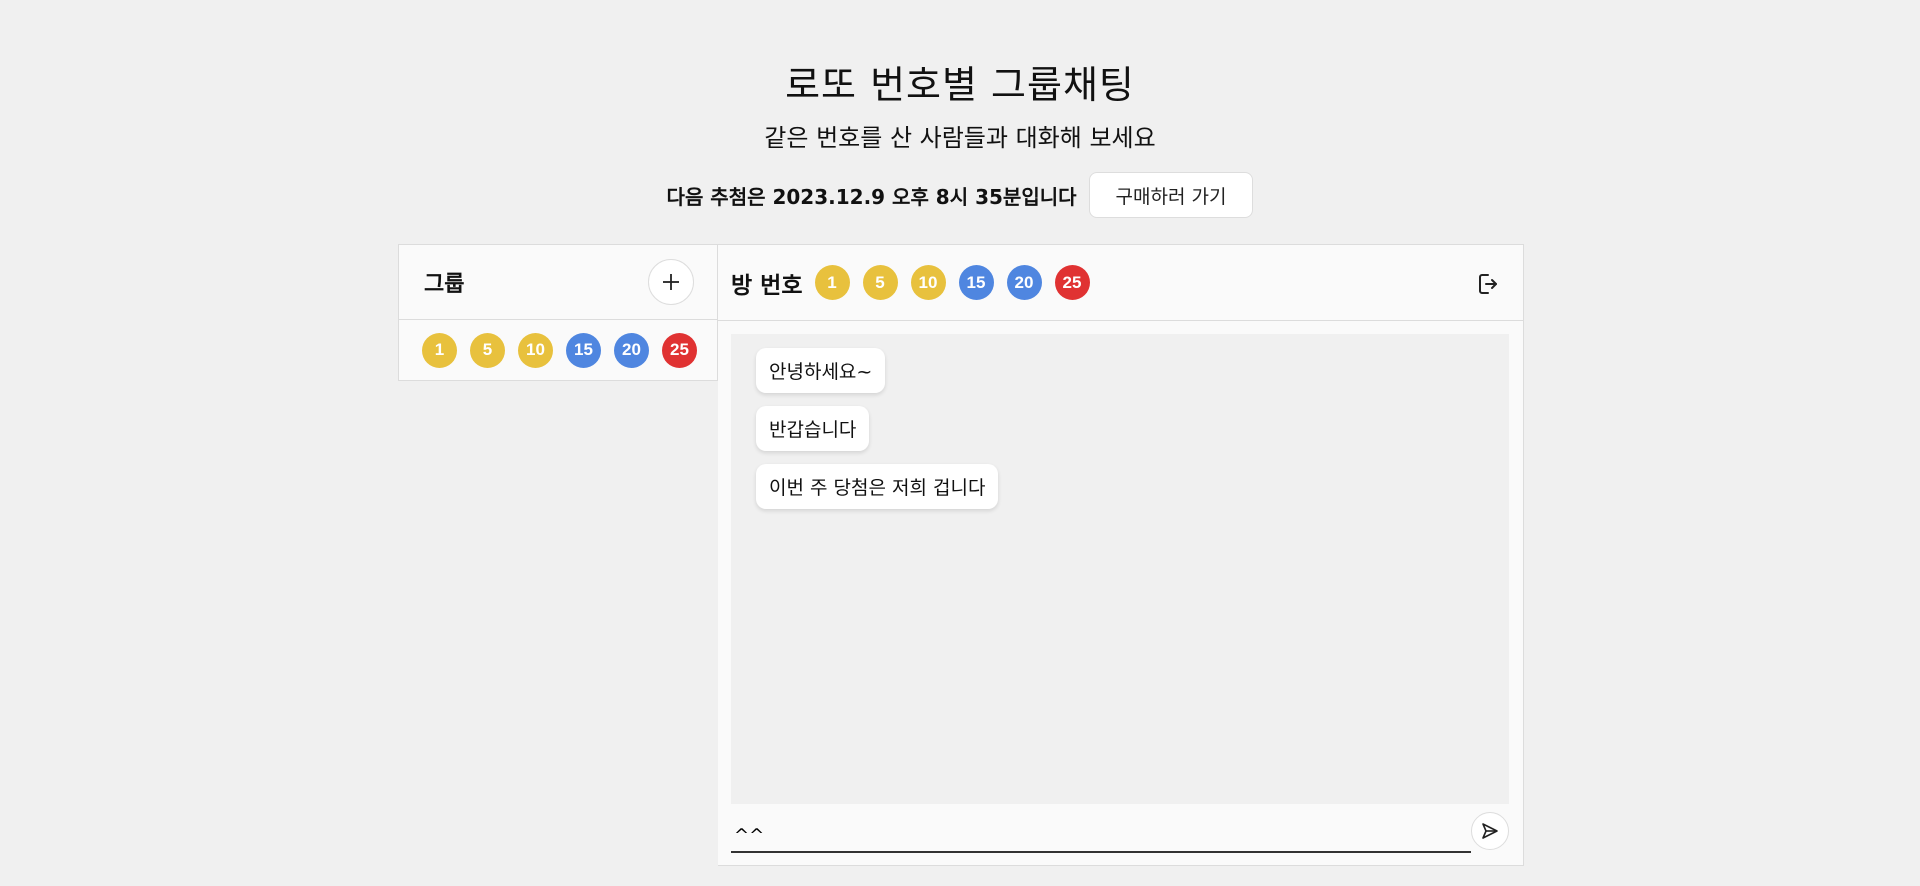 The height and width of the screenshot is (886, 1920). I want to click on draw-info: 다음 추첨은 2023.12.9 오후 8시 35분입니다, so click(871, 196).